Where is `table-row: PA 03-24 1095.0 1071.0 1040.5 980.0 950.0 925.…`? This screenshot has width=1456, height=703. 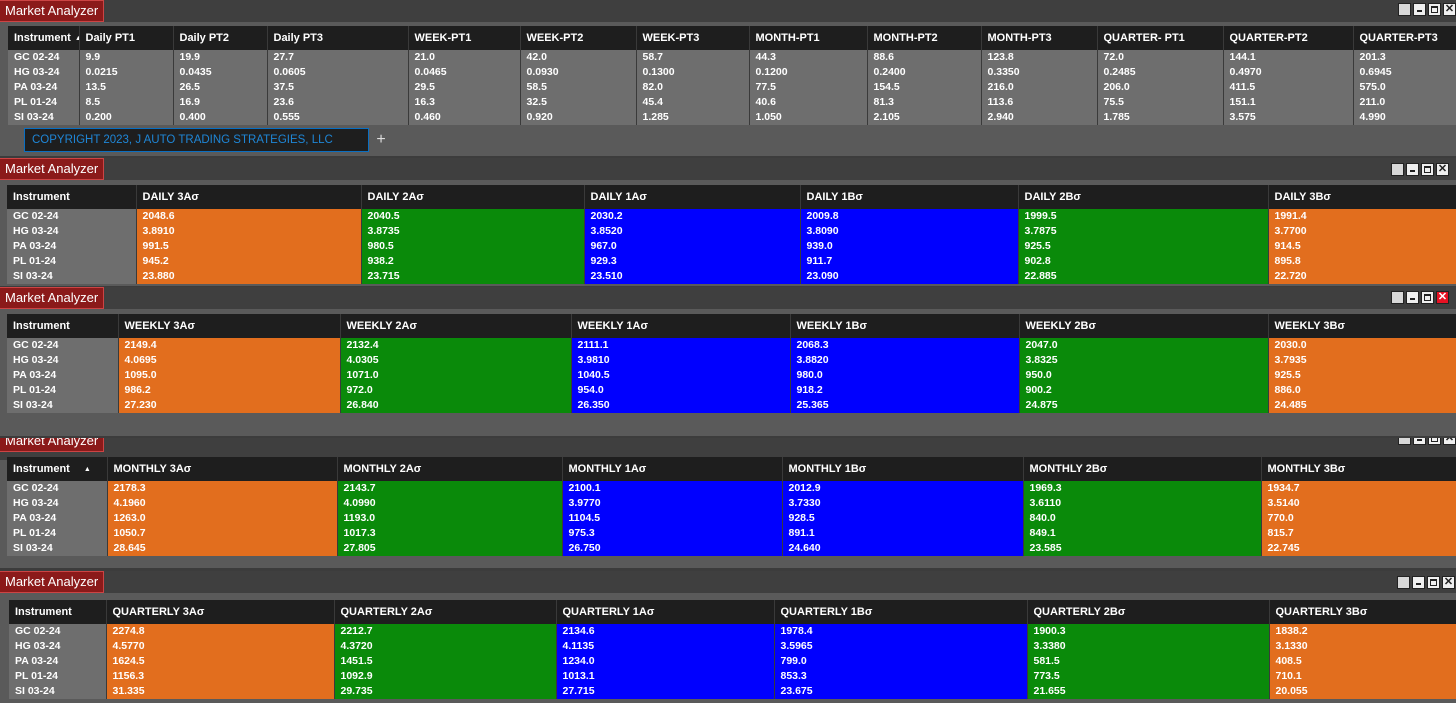 table-row: PA 03-24 1095.0 1071.0 1040.5 980.0 950.0 925.… is located at coordinates (731, 375).